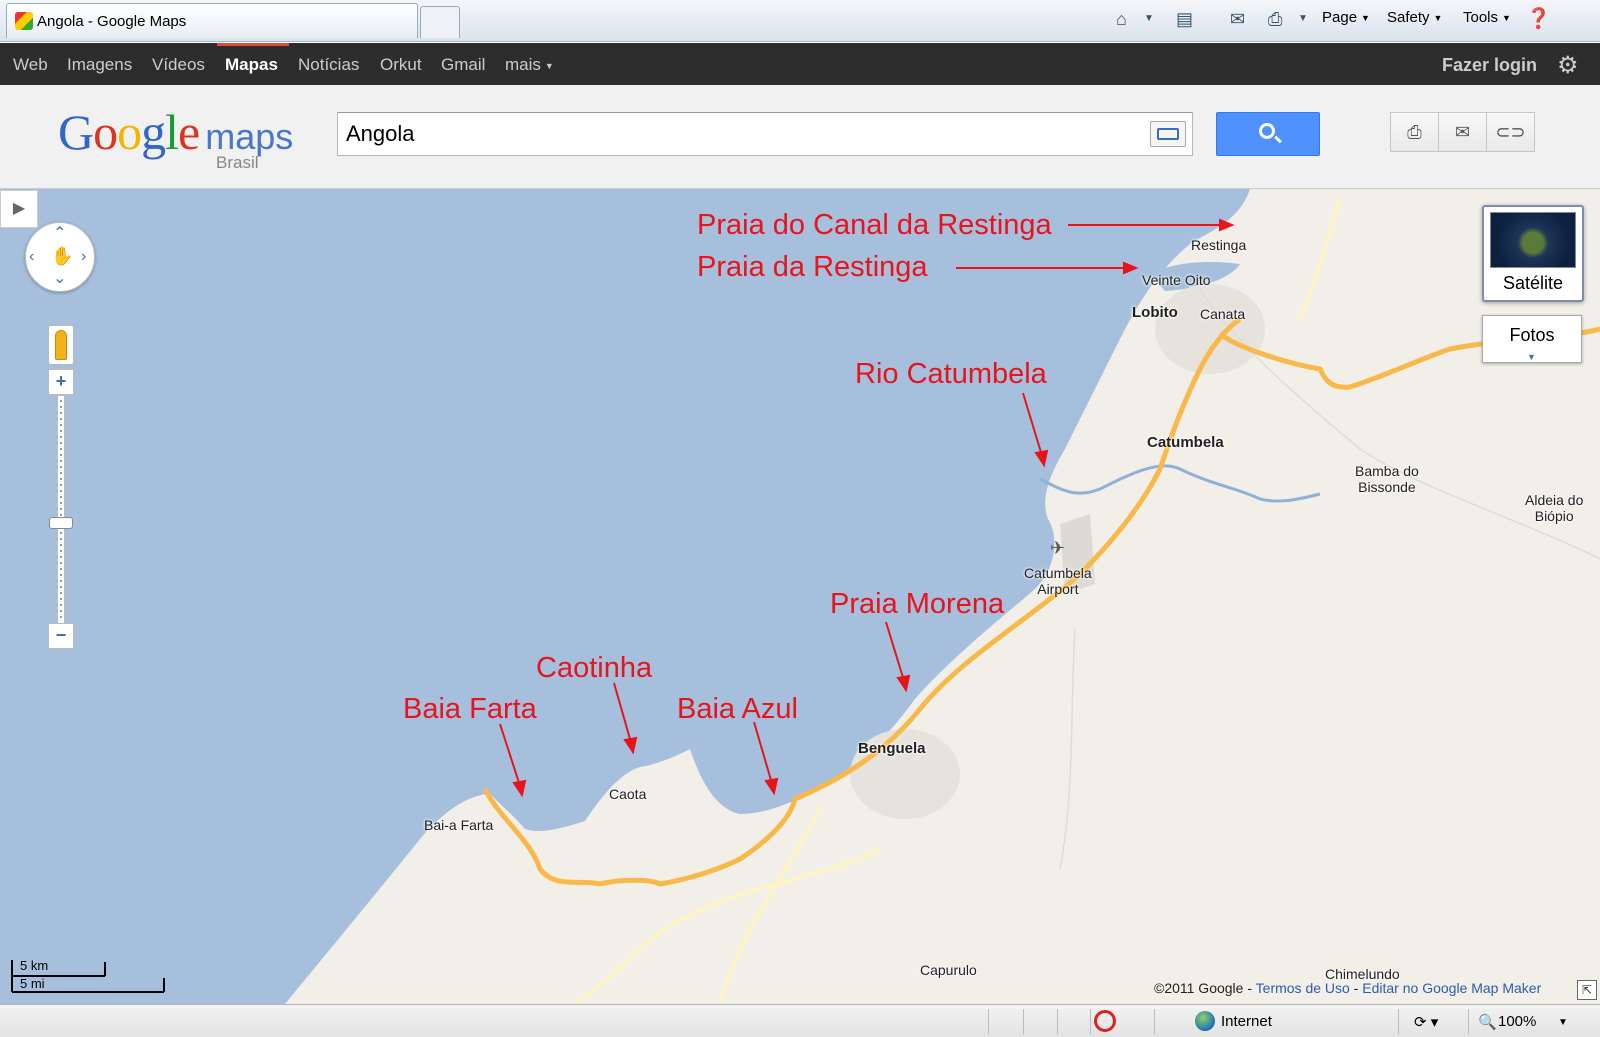  Describe the element at coordinates (61, 636) in the screenshot. I see `zoom-out-button: −` at that location.